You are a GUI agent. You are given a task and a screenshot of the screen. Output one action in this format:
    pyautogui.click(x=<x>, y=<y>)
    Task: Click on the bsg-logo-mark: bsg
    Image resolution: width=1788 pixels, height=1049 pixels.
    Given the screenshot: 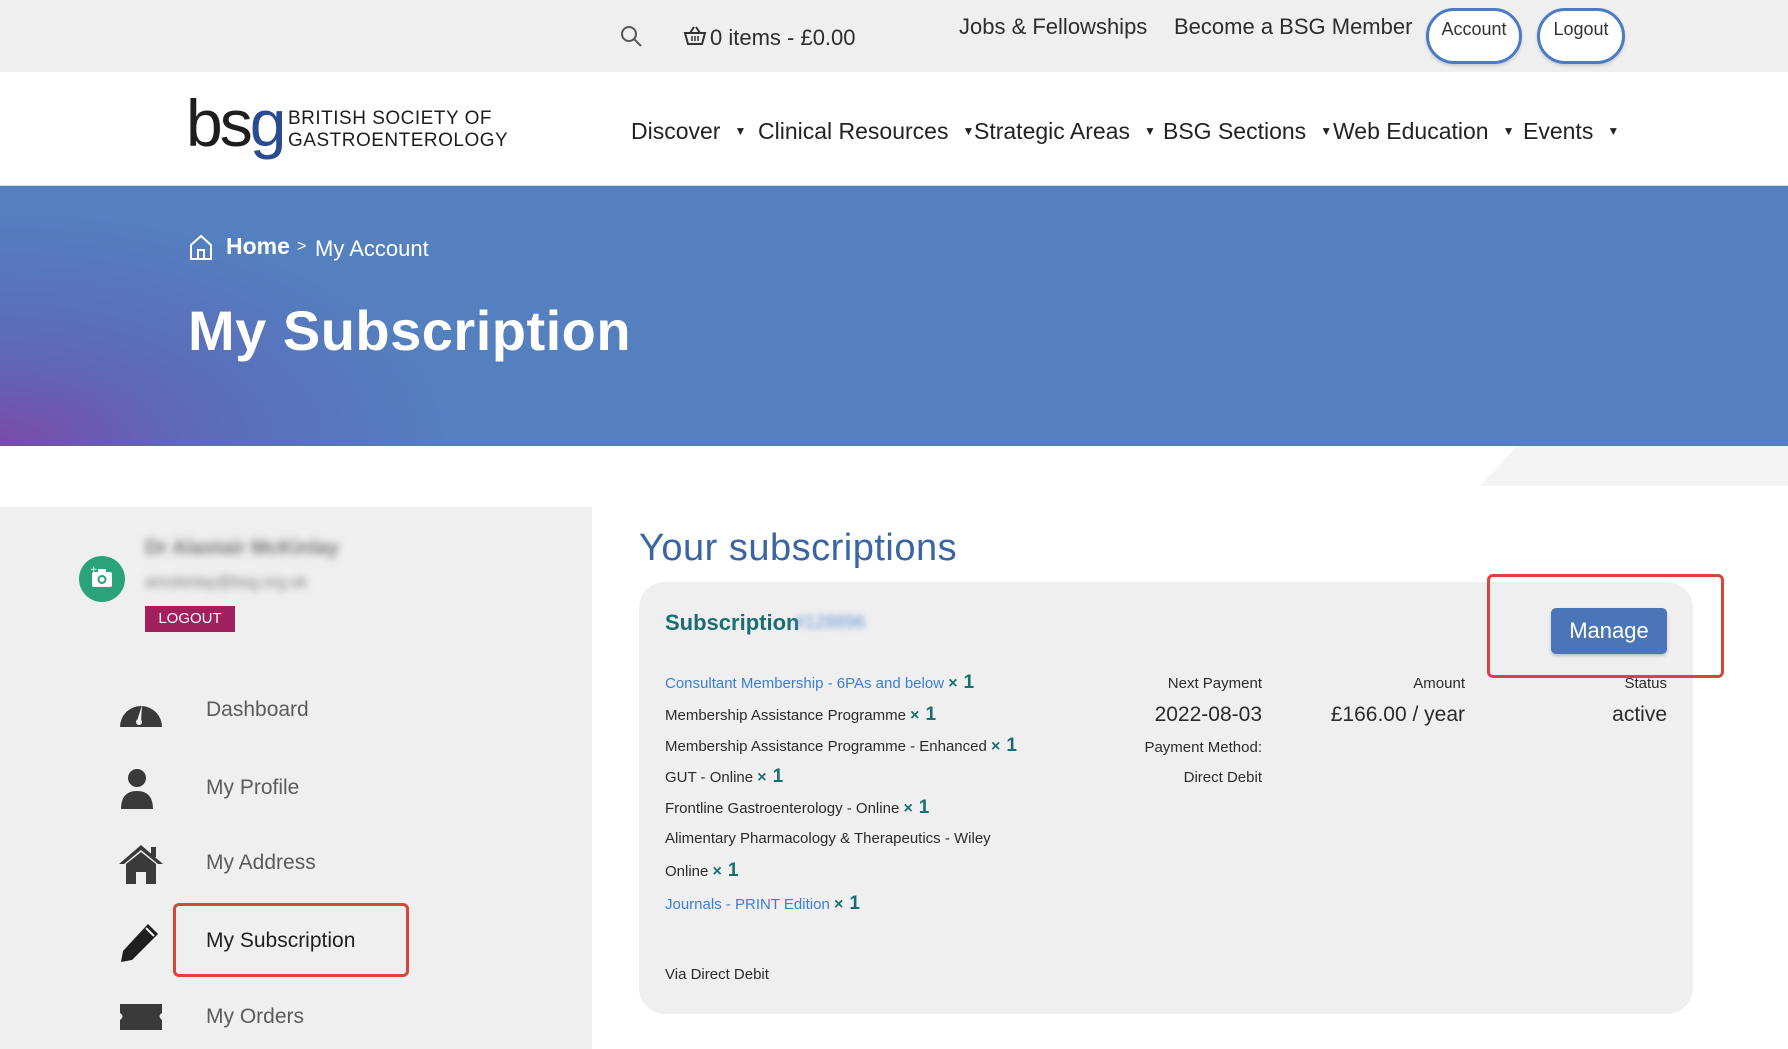 What is the action you would take?
    pyautogui.click(x=236, y=123)
    